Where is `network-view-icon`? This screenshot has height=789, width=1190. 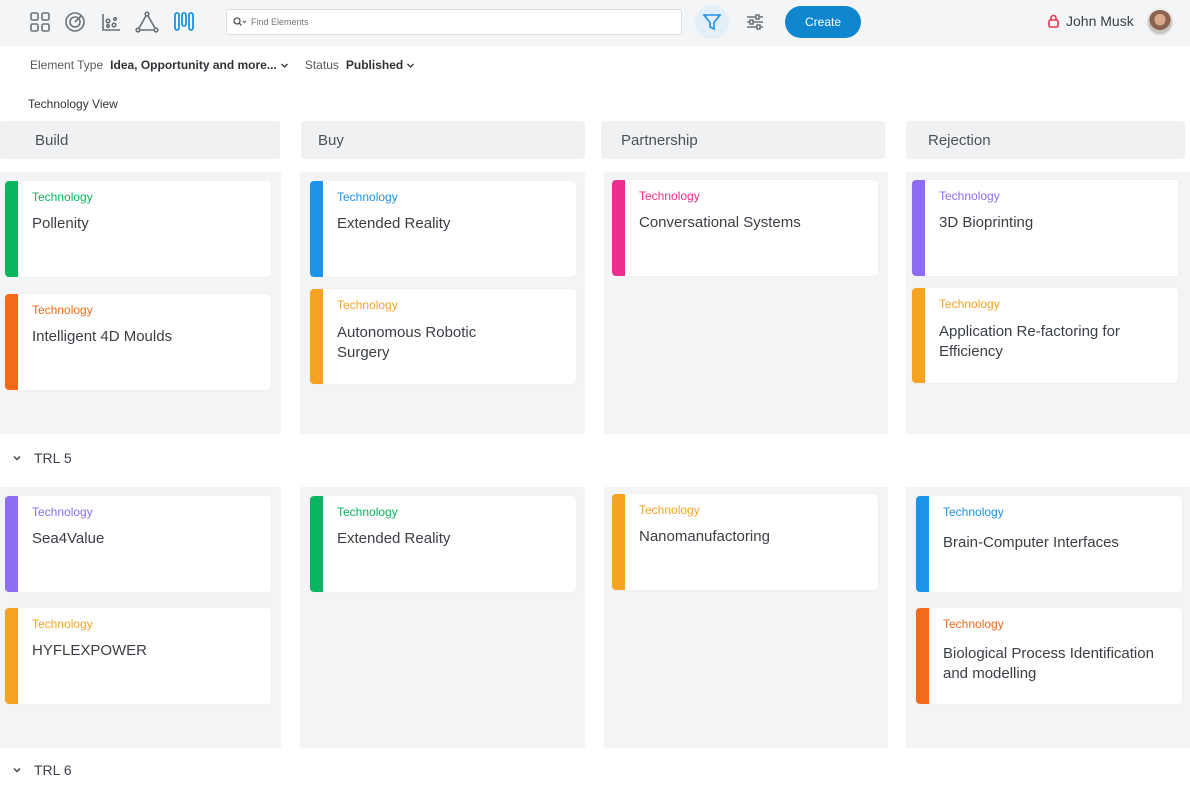 network-view-icon is located at coordinates (147, 22).